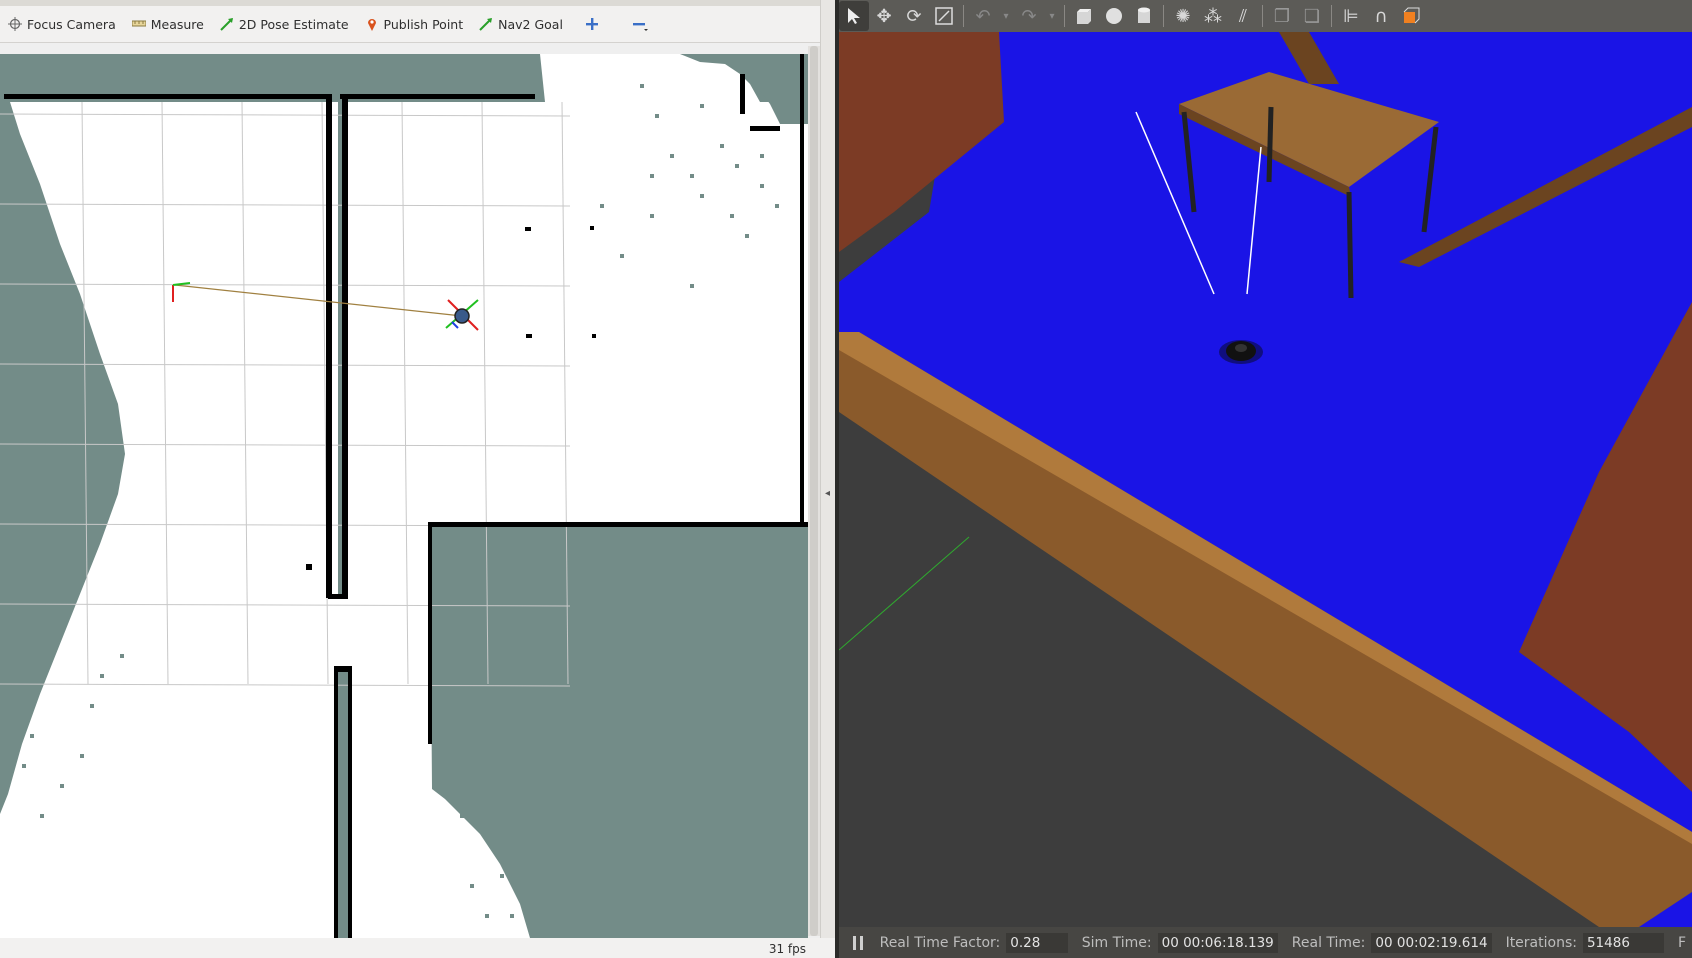 This screenshot has width=1692, height=958. I want to click on real-time-value: 00 00:02:19.614, so click(1431, 942).